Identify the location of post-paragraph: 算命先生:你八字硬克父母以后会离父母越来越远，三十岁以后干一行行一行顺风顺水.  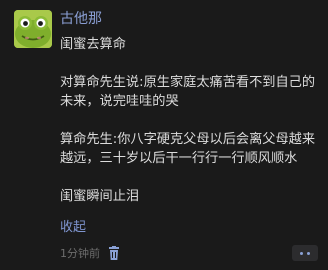
(188, 149).